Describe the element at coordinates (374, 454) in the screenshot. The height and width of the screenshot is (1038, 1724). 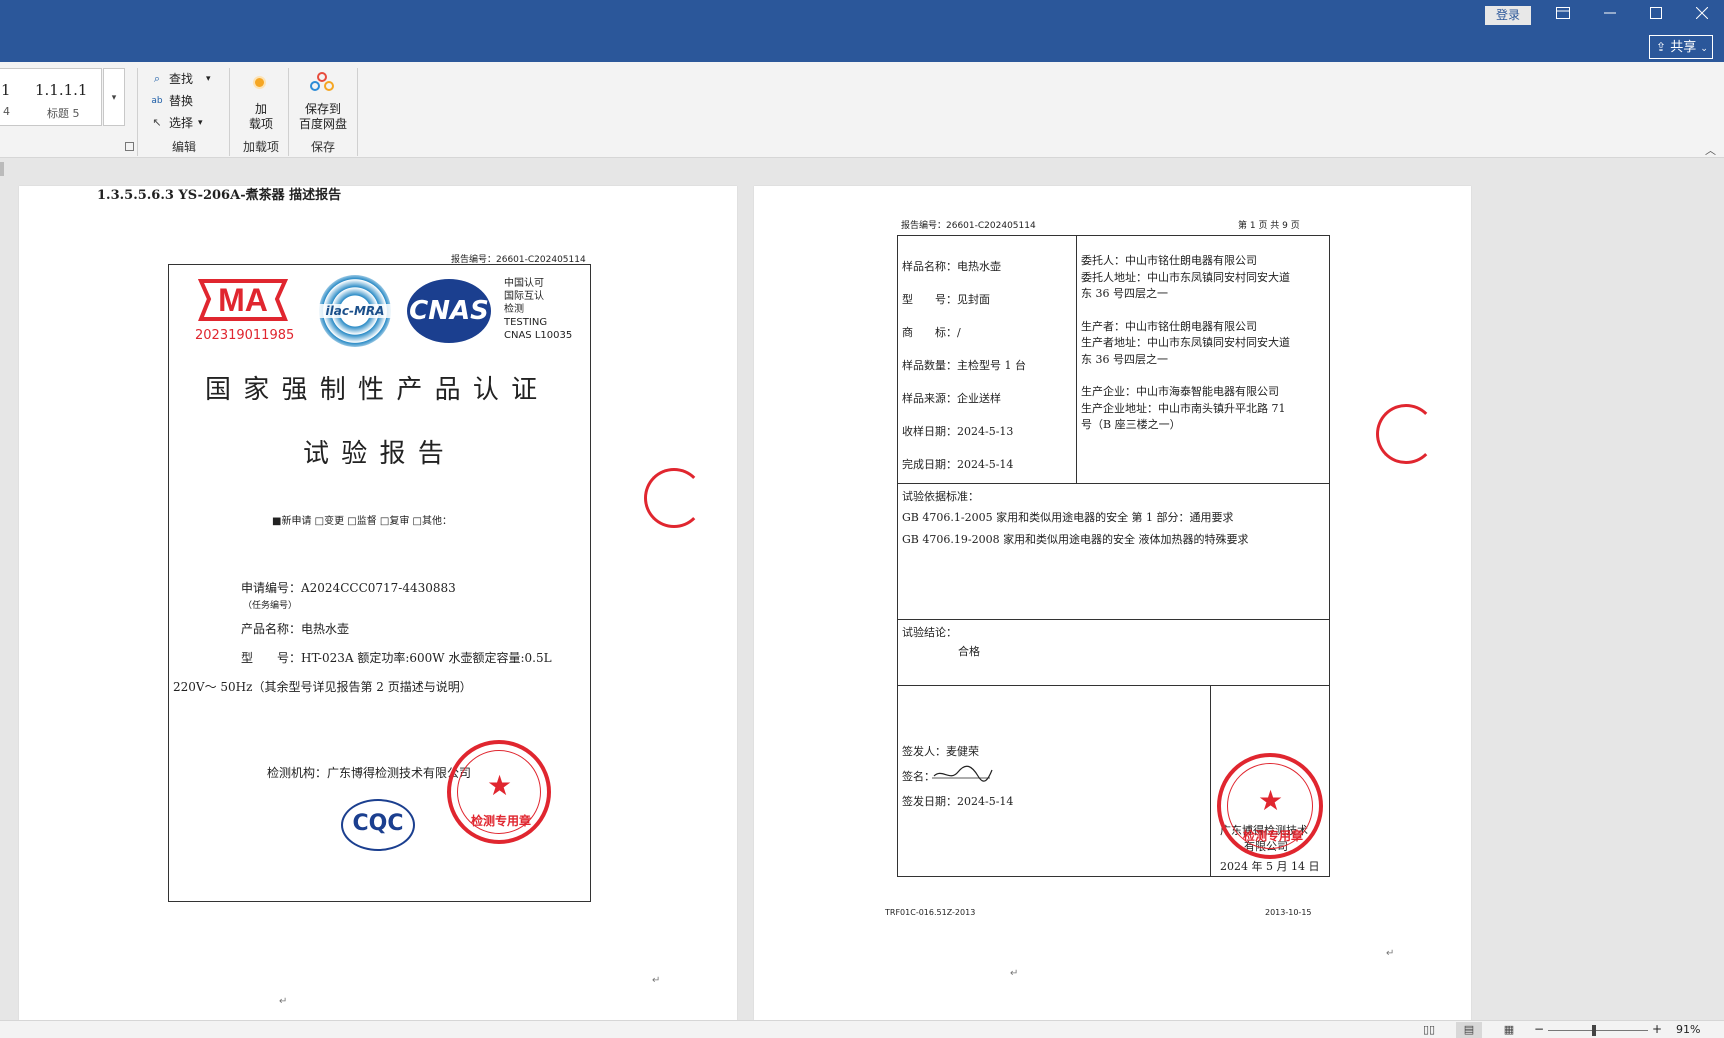
I see `report-title: 试 验 报 告` at that location.